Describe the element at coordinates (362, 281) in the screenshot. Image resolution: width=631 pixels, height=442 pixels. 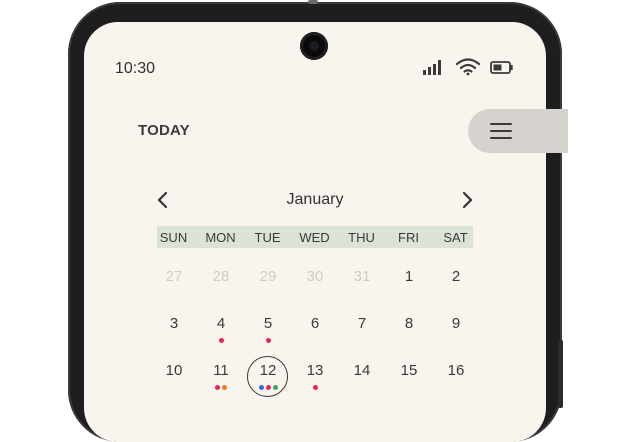
I see `calendar-day: 31` at that location.